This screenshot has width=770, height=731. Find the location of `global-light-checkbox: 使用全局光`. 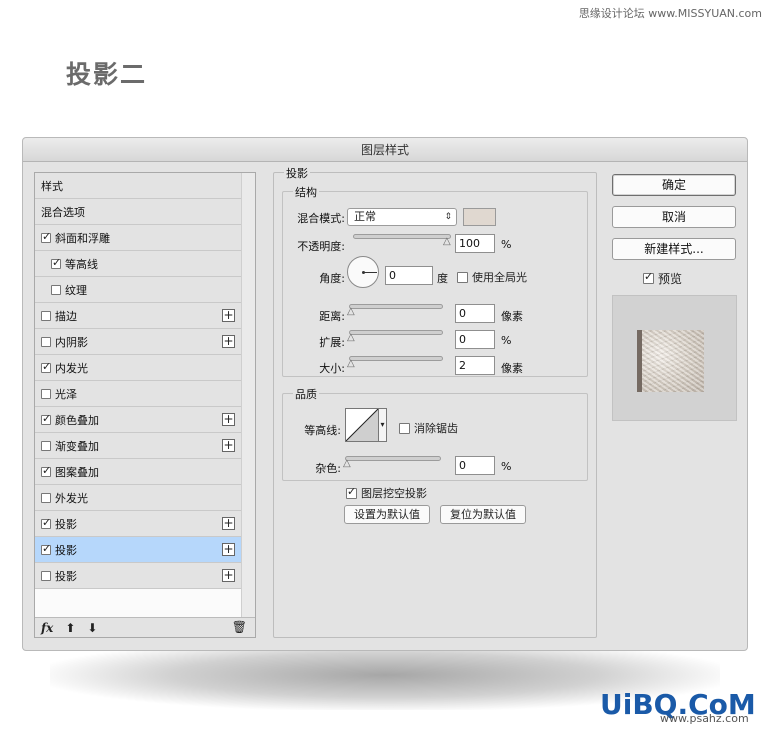

global-light-checkbox: 使用全局光 is located at coordinates (492, 277).